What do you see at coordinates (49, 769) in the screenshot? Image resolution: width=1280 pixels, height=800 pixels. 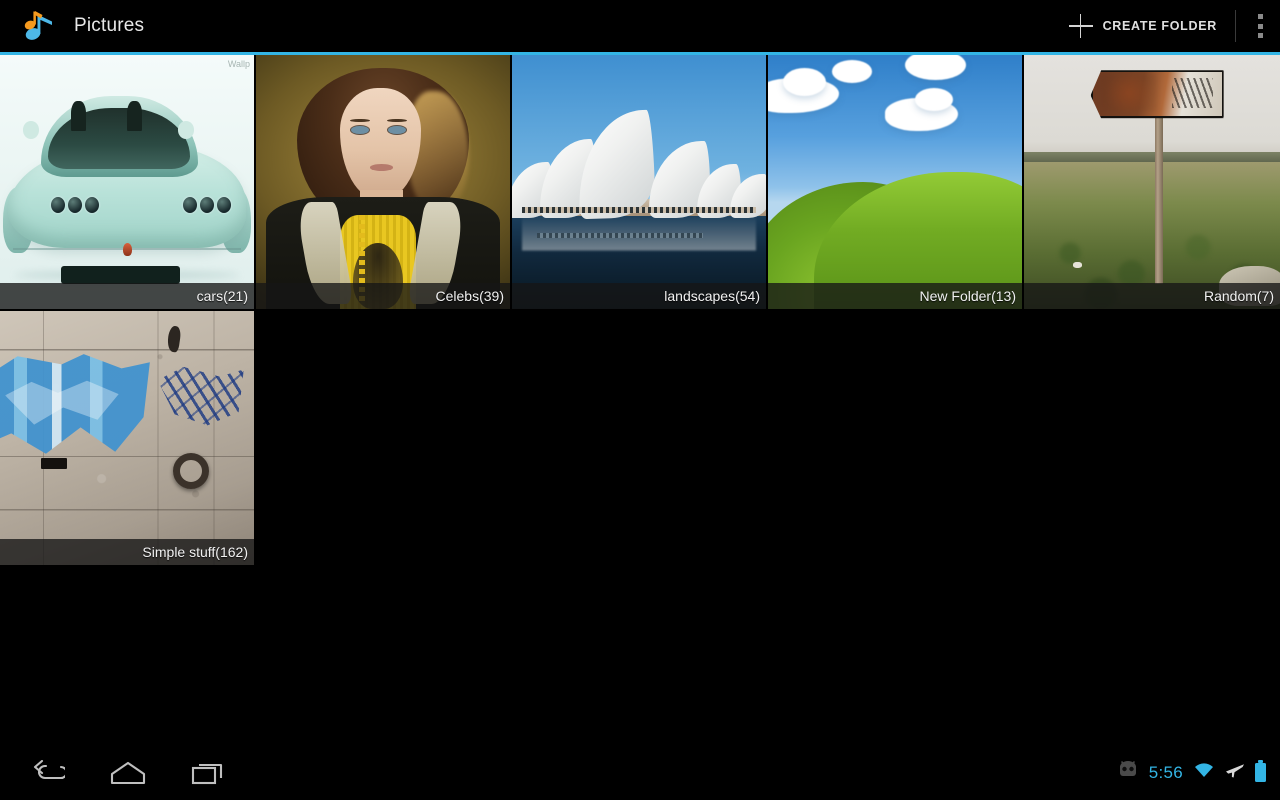 I see `back-arrow-icon` at bounding box center [49, 769].